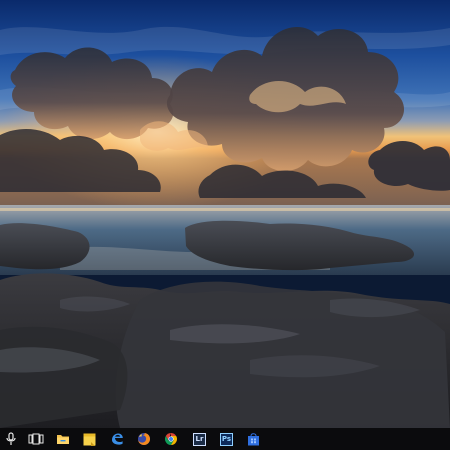  I want to click on lightroom-icon: Lr, so click(199, 439).